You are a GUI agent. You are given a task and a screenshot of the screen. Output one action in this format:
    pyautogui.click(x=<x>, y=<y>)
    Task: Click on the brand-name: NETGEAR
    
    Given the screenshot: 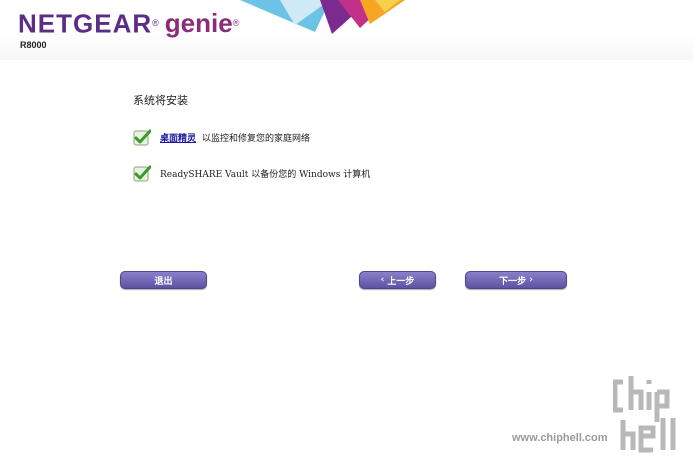 What is the action you would take?
    pyautogui.click(x=85, y=23)
    